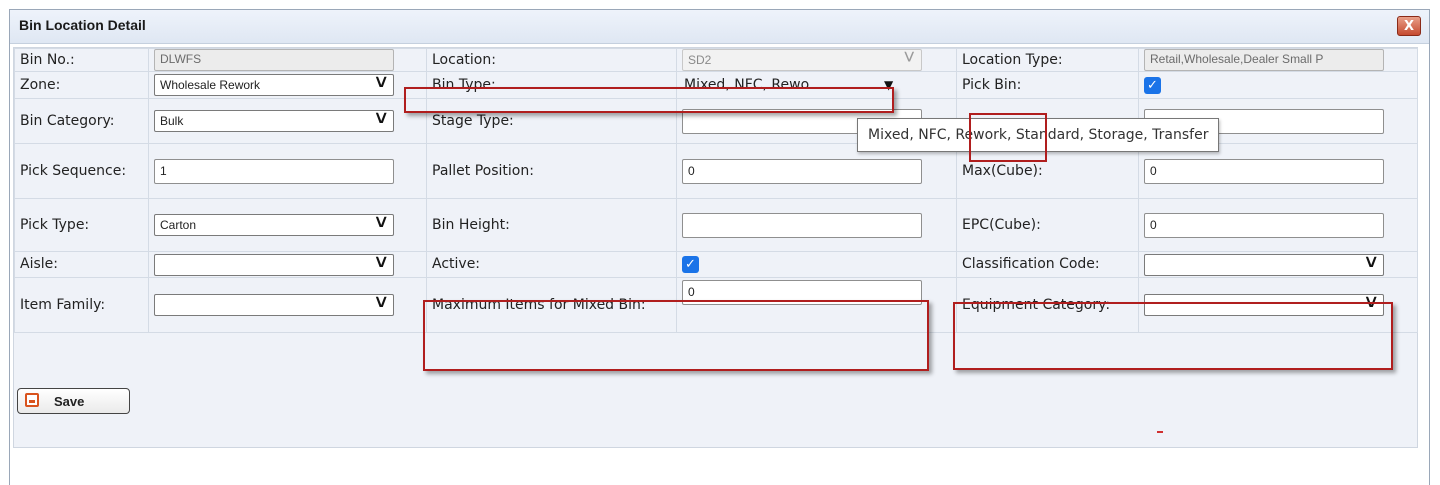  What do you see at coordinates (551, 225) in the screenshot?
I see `bin-height-label: Bin Height:` at bounding box center [551, 225].